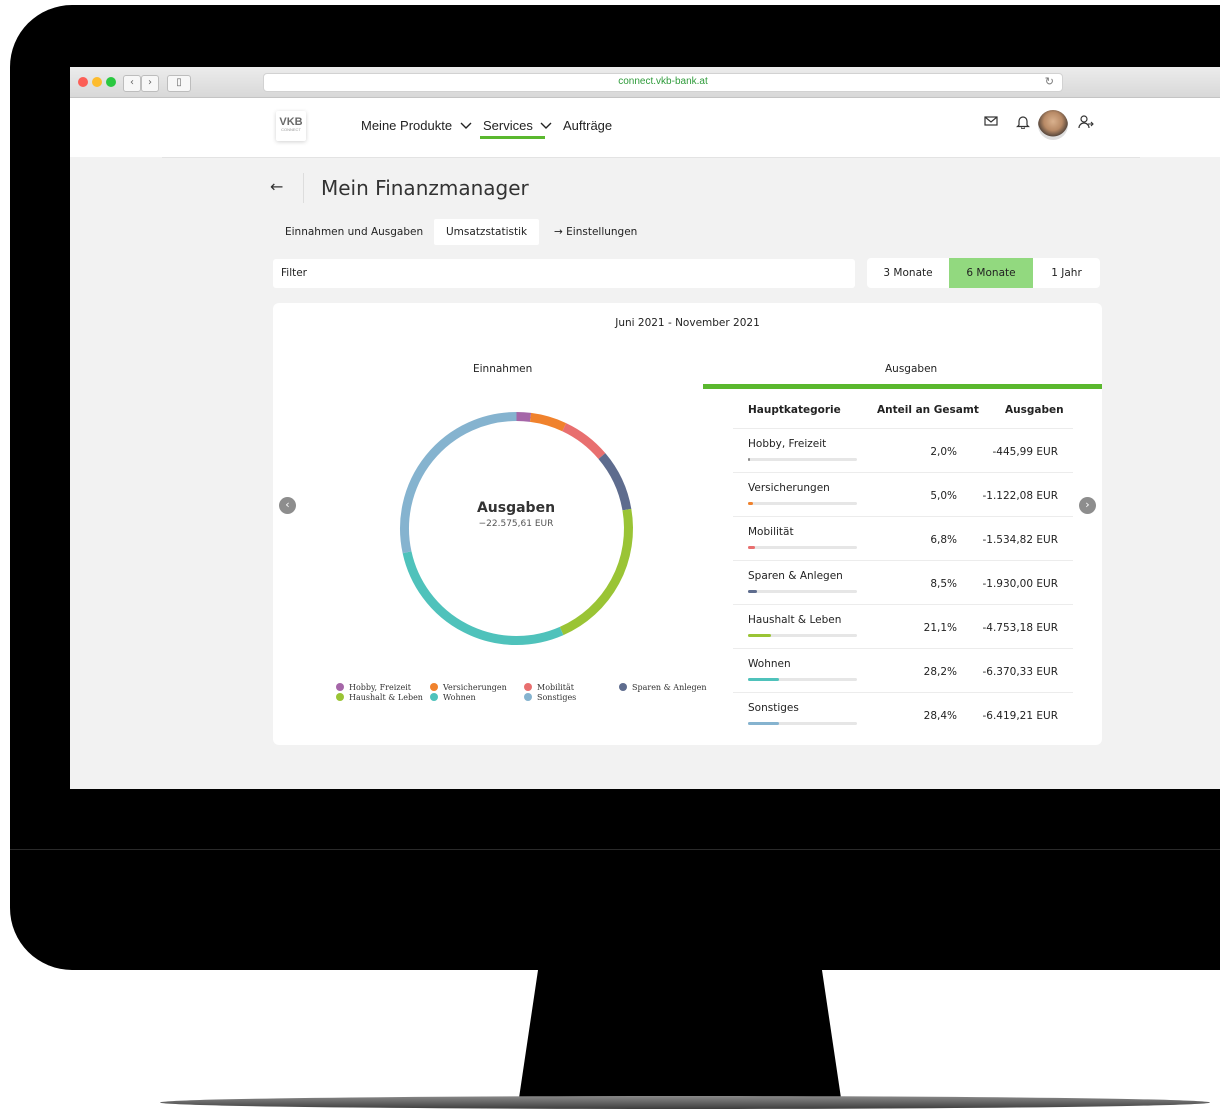 The width and height of the screenshot is (1220, 1109). What do you see at coordinates (903, 626) in the screenshot?
I see `table-row: Haushalt & Leben 21,1% -4.753,18 EUR` at bounding box center [903, 626].